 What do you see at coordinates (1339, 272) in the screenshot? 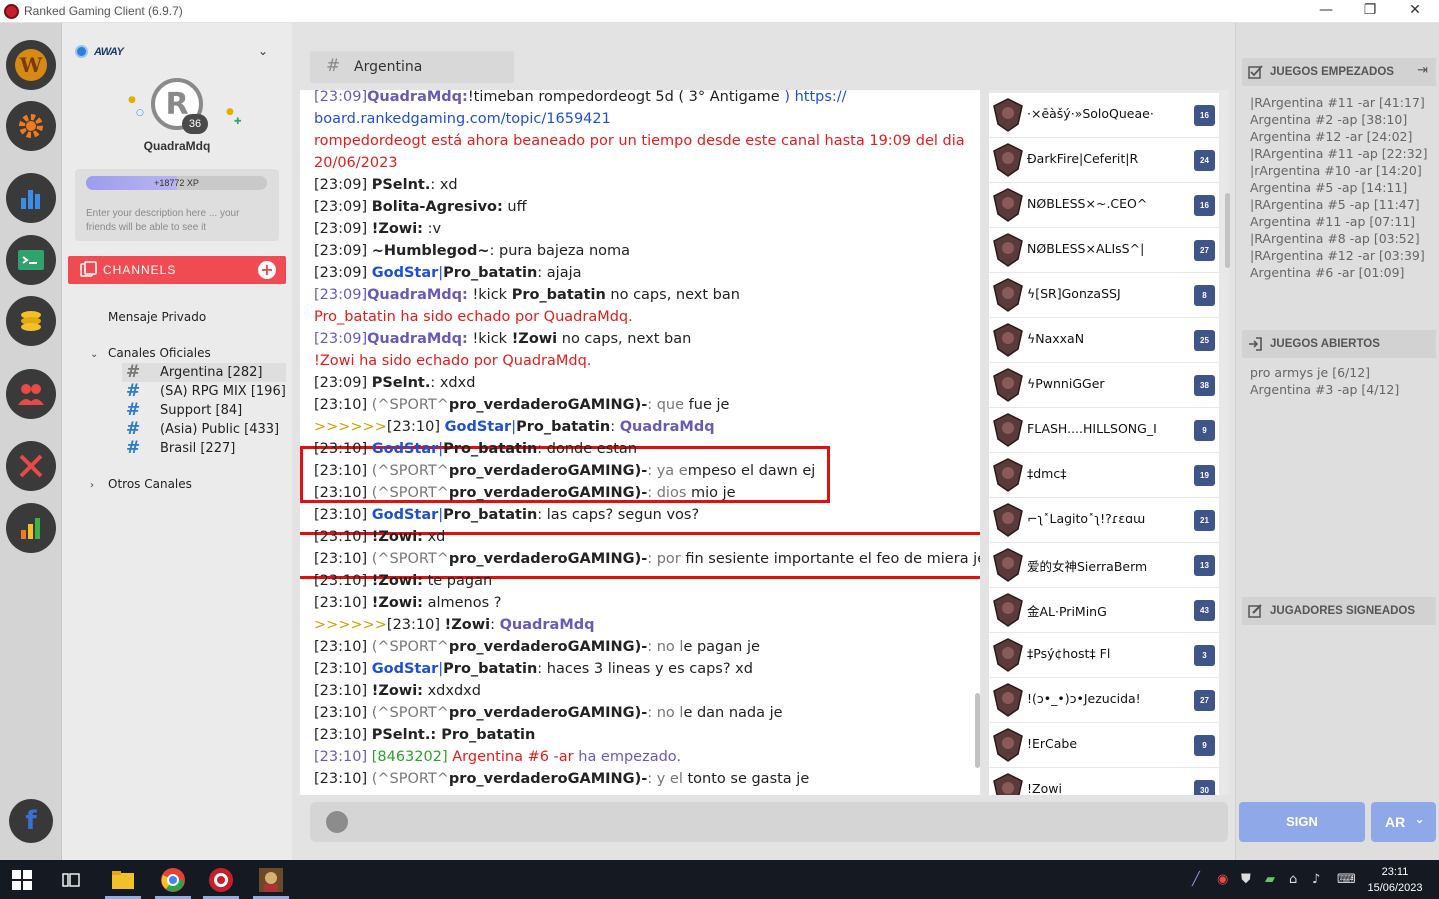
I see `game-item: Argentina #6 -ar [01:09]` at bounding box center [1339, 272].